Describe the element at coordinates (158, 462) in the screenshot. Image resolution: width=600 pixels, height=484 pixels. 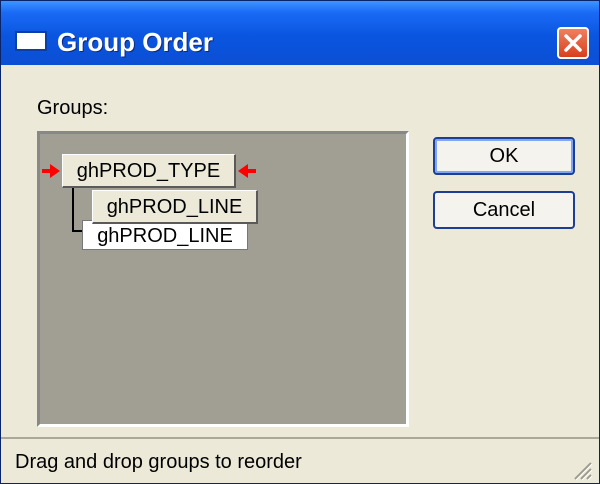
I see `status-text: Drag and drop groups to reorder` at that location.